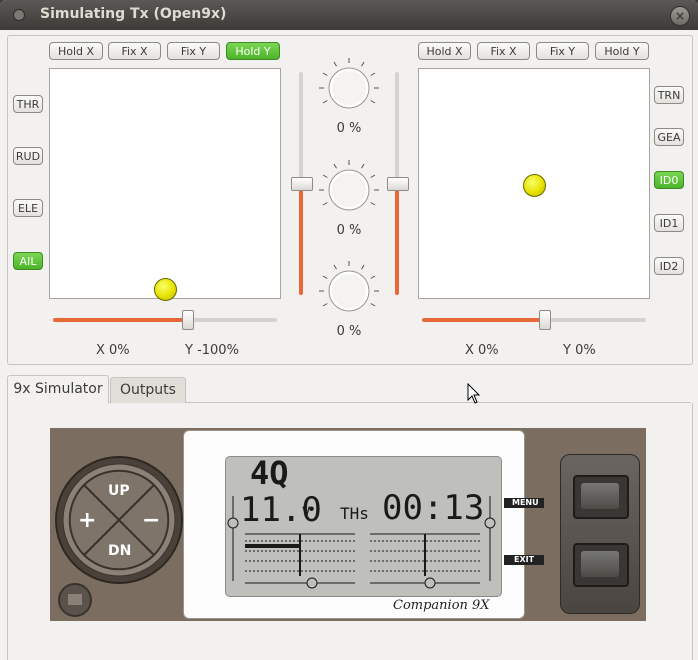  Describe the element at coordinates (669, 266) in the screenshot. I see `switch-id2: ID2` at that location.